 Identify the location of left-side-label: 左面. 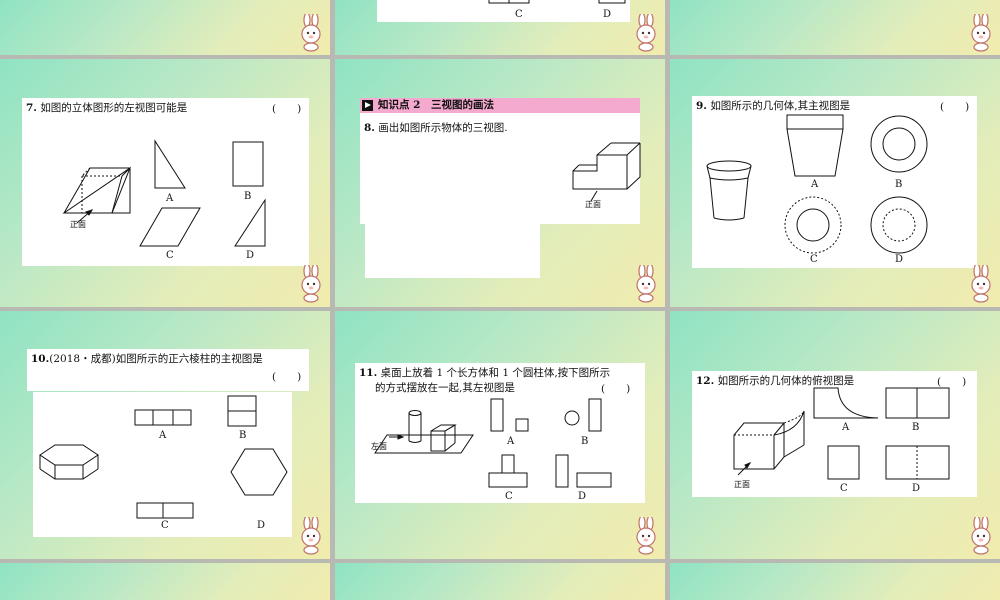
(379, 446).